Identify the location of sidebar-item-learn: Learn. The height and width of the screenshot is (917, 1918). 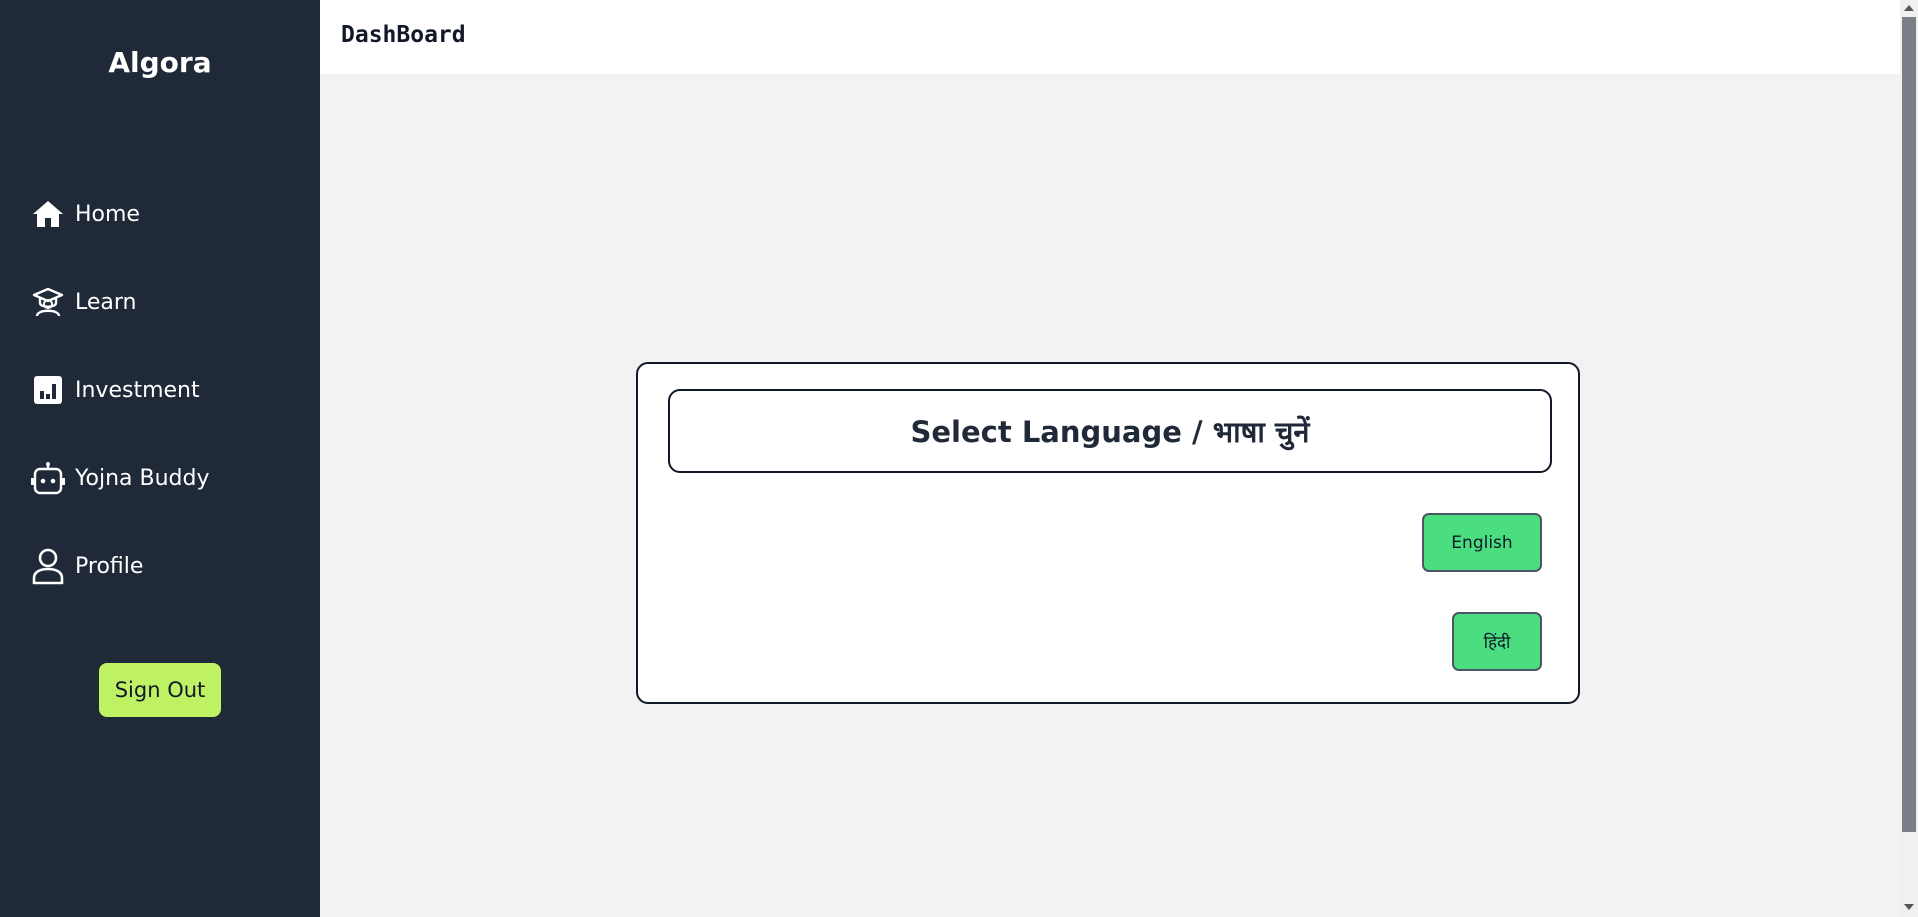
(160, 302).